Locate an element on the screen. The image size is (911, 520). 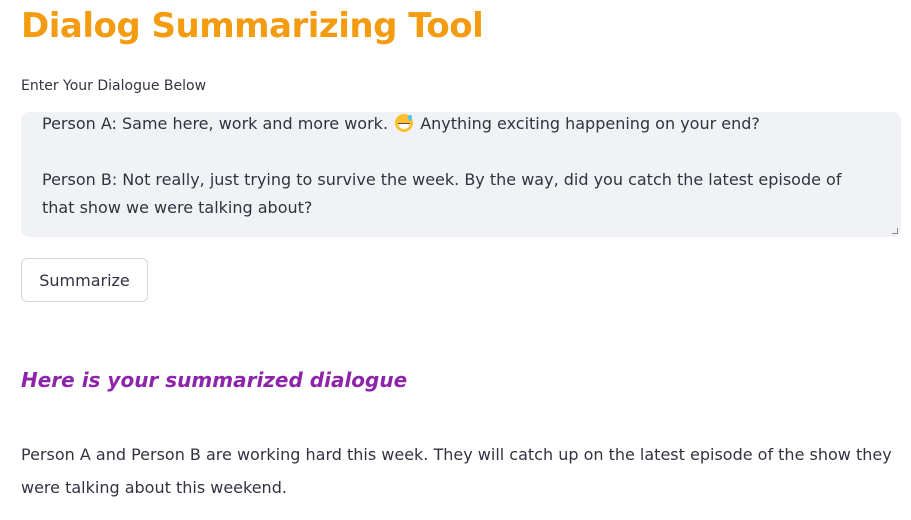
summary-heading: Here is your summarized dialogue is located at coordinates (214, 380).